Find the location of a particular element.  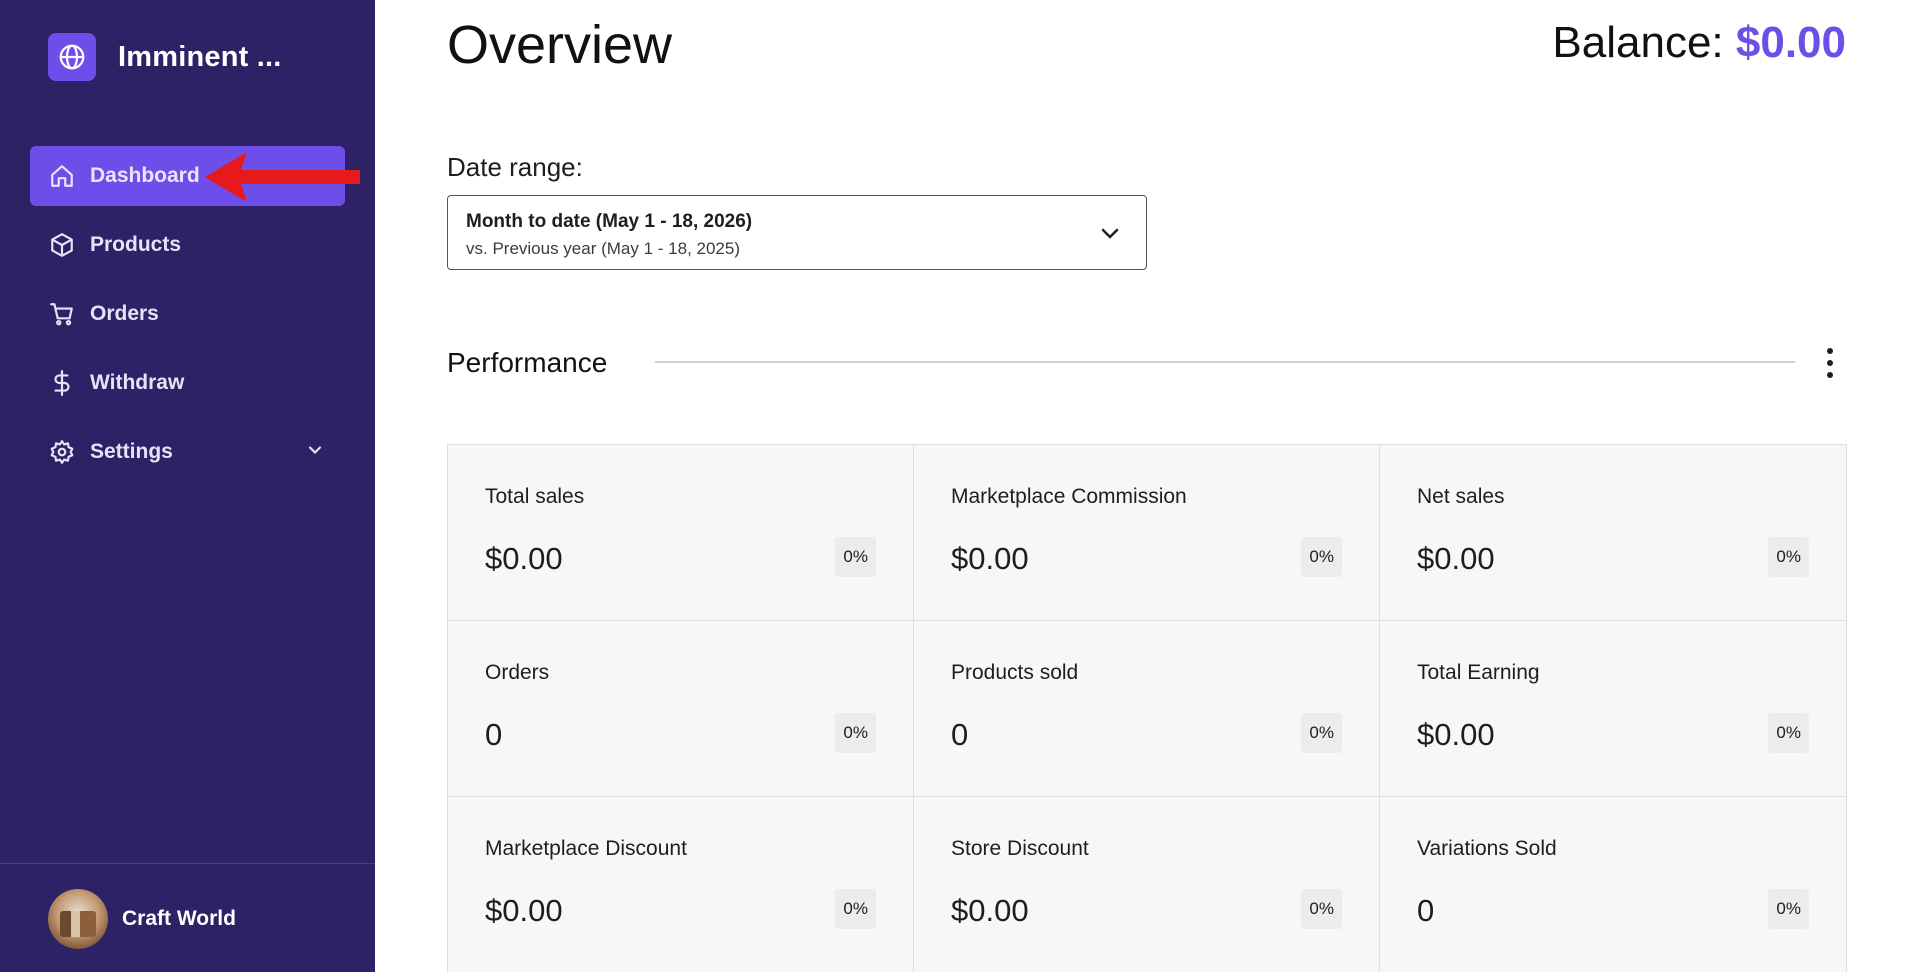

sidebar-item-label: Products is located at coordinates (136, 244).